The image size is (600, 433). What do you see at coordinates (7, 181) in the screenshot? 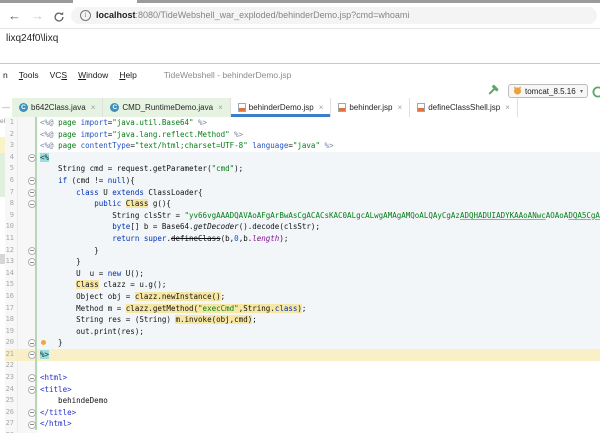
I see `line-number: 6` at bounding box center [7, 181].